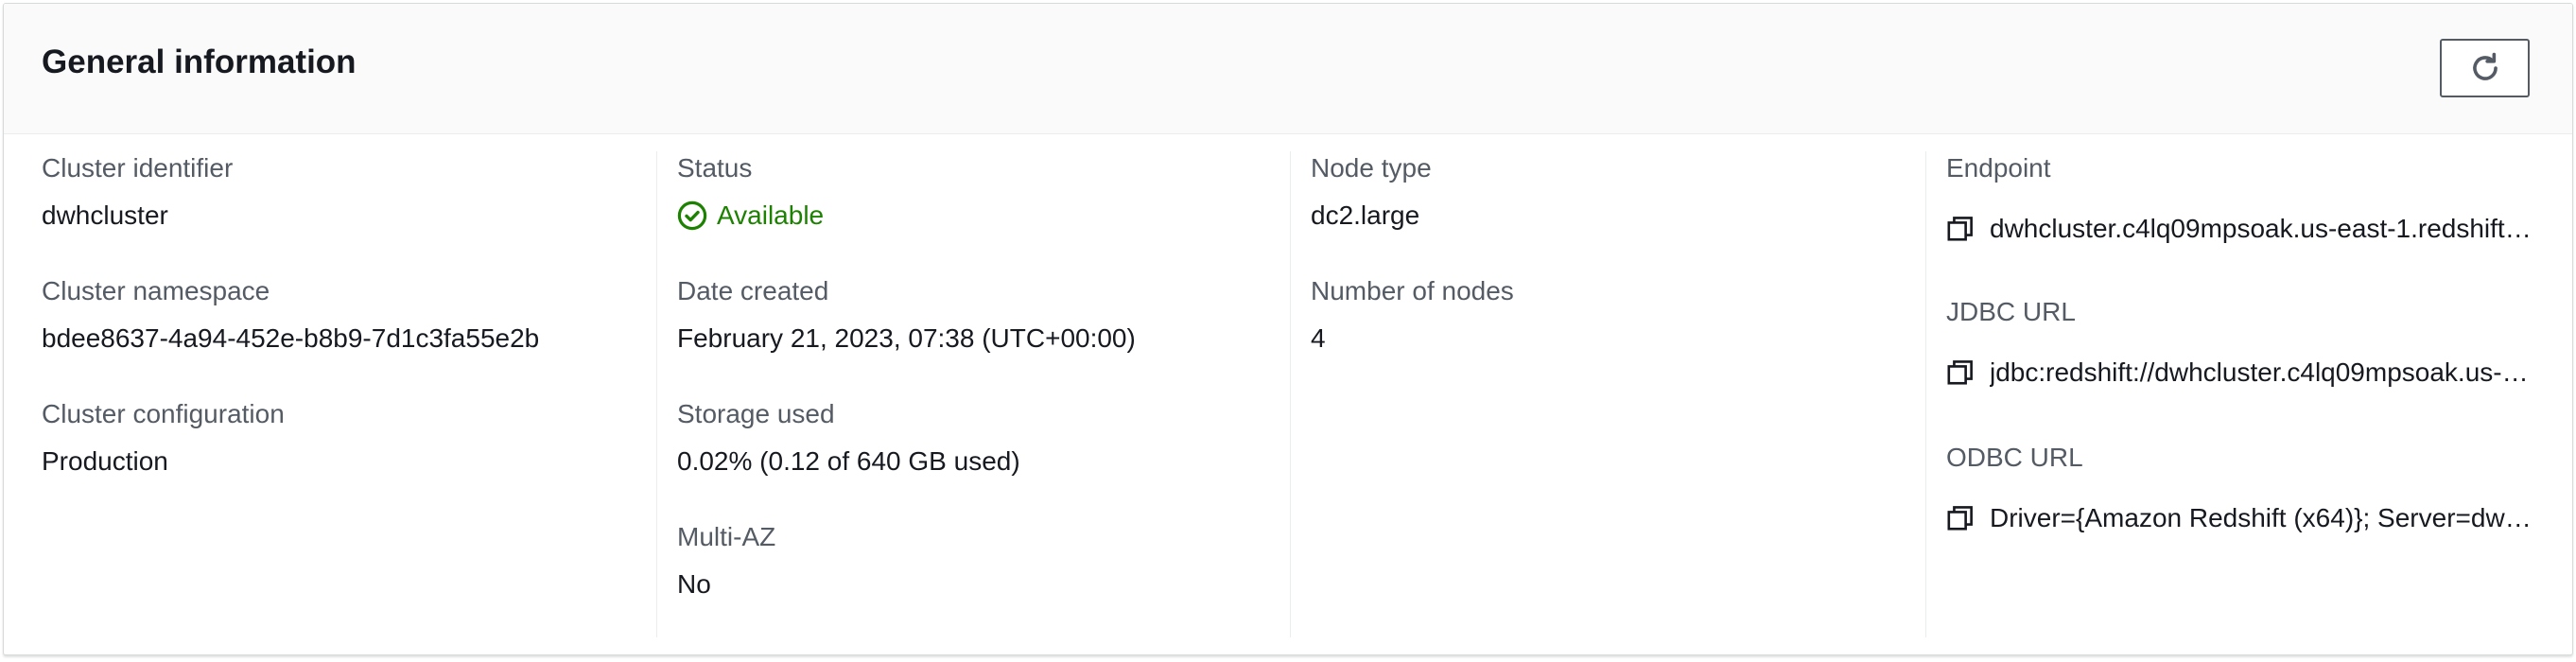 The width and height of the screenshot is (2576, 662). Describe the element at coordinates (1608, 192) in the screenshot. I see `field-node-type: Node type dc2.large` at that location.